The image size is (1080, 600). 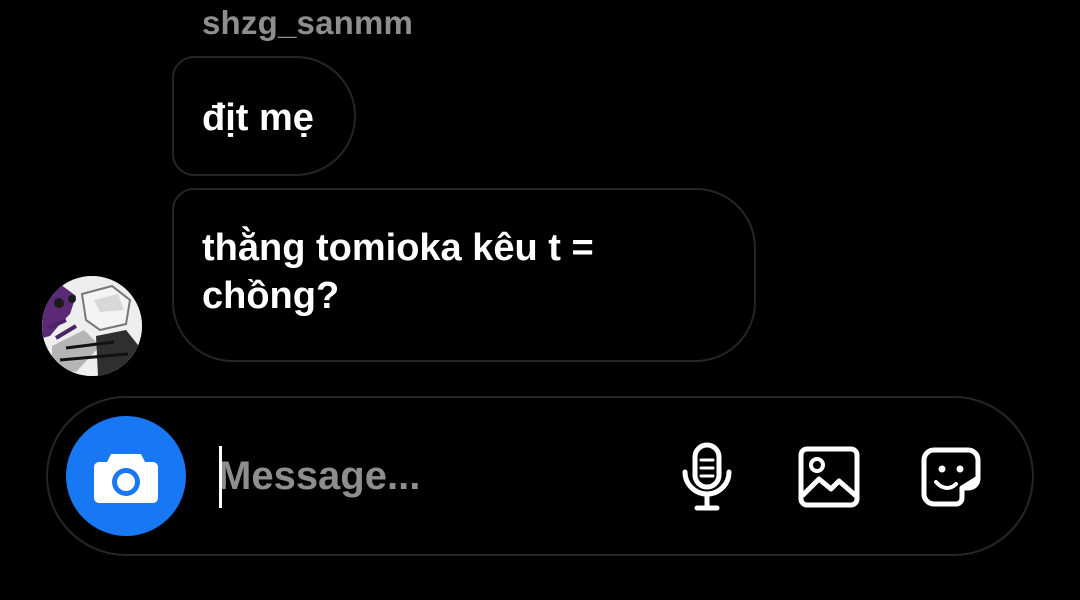 I want to click on sticker-icon, so click(x=951, y=477).